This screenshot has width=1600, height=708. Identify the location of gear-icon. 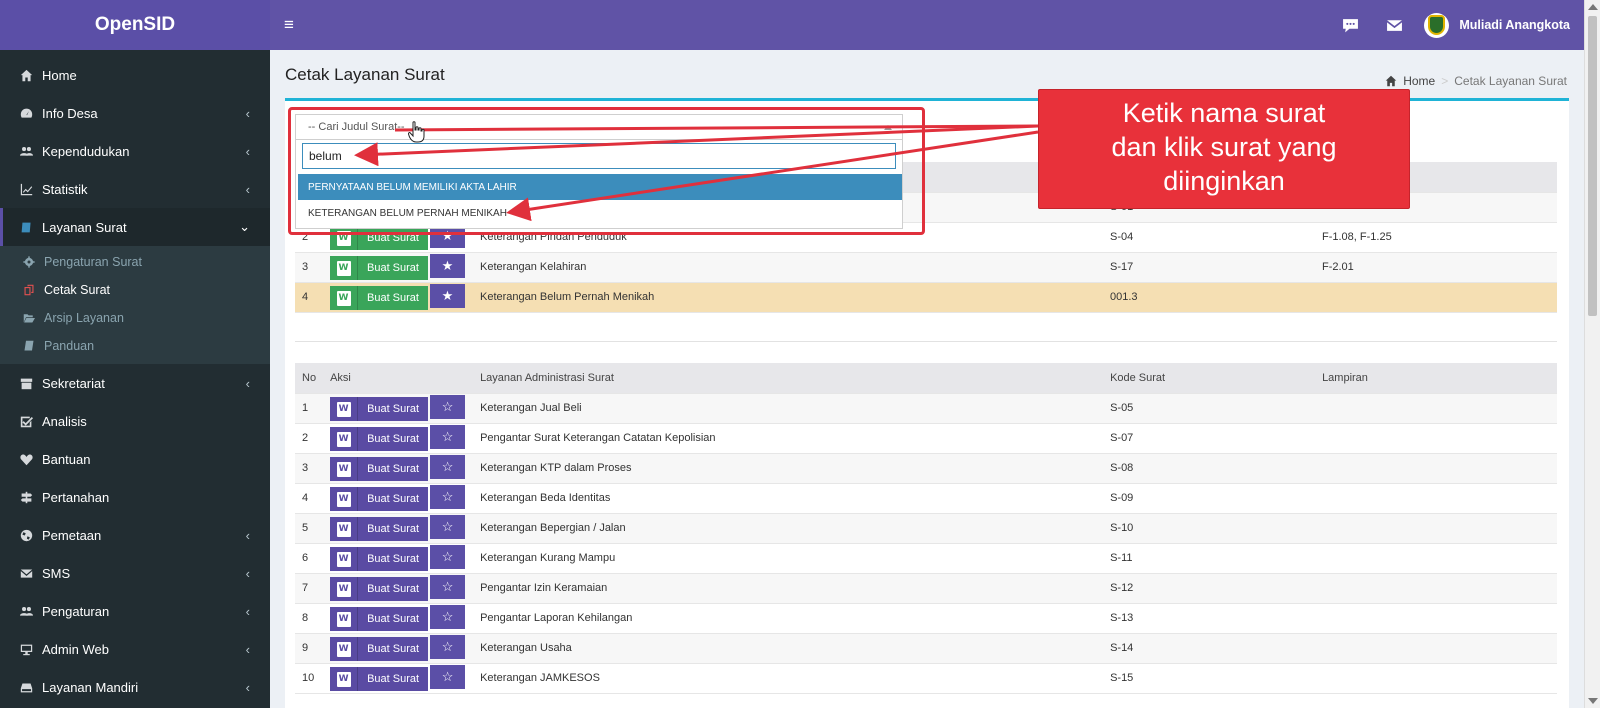
(29, 262).